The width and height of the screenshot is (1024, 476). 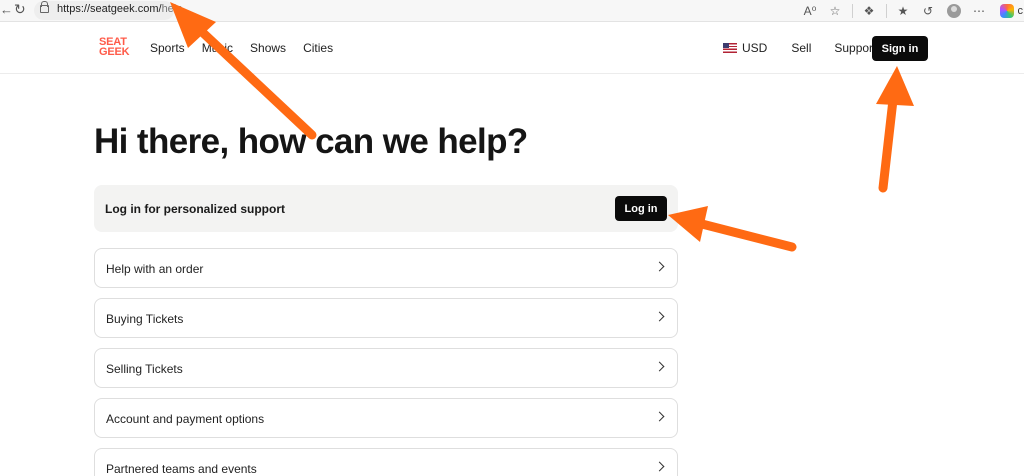 I want to click on page-title: Hi there, how can we help?, so click(x=311, y=141).